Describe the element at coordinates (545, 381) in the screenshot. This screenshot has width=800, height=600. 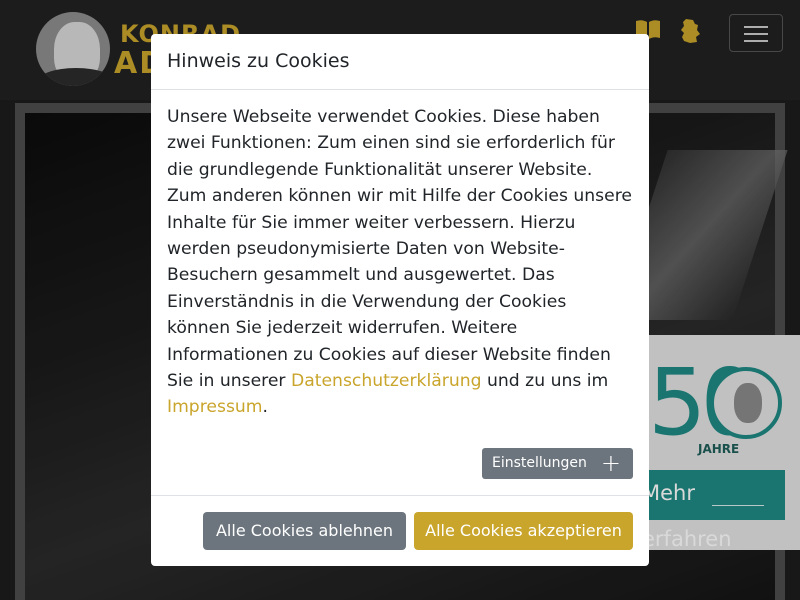
I see `cookie-middle-text: und zu uns im` at that location.